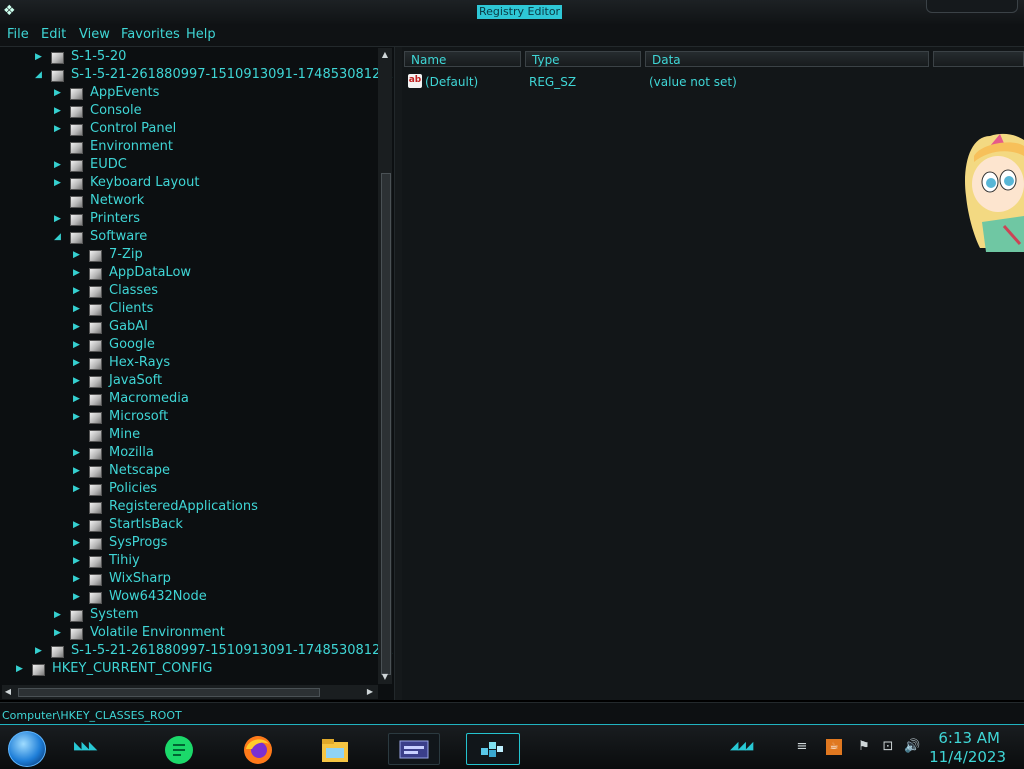 Image resolution: width=1024 pixels, height=769 pixels. I want to click on tree-node: ▶ AppDataLow, so click(189, 273).